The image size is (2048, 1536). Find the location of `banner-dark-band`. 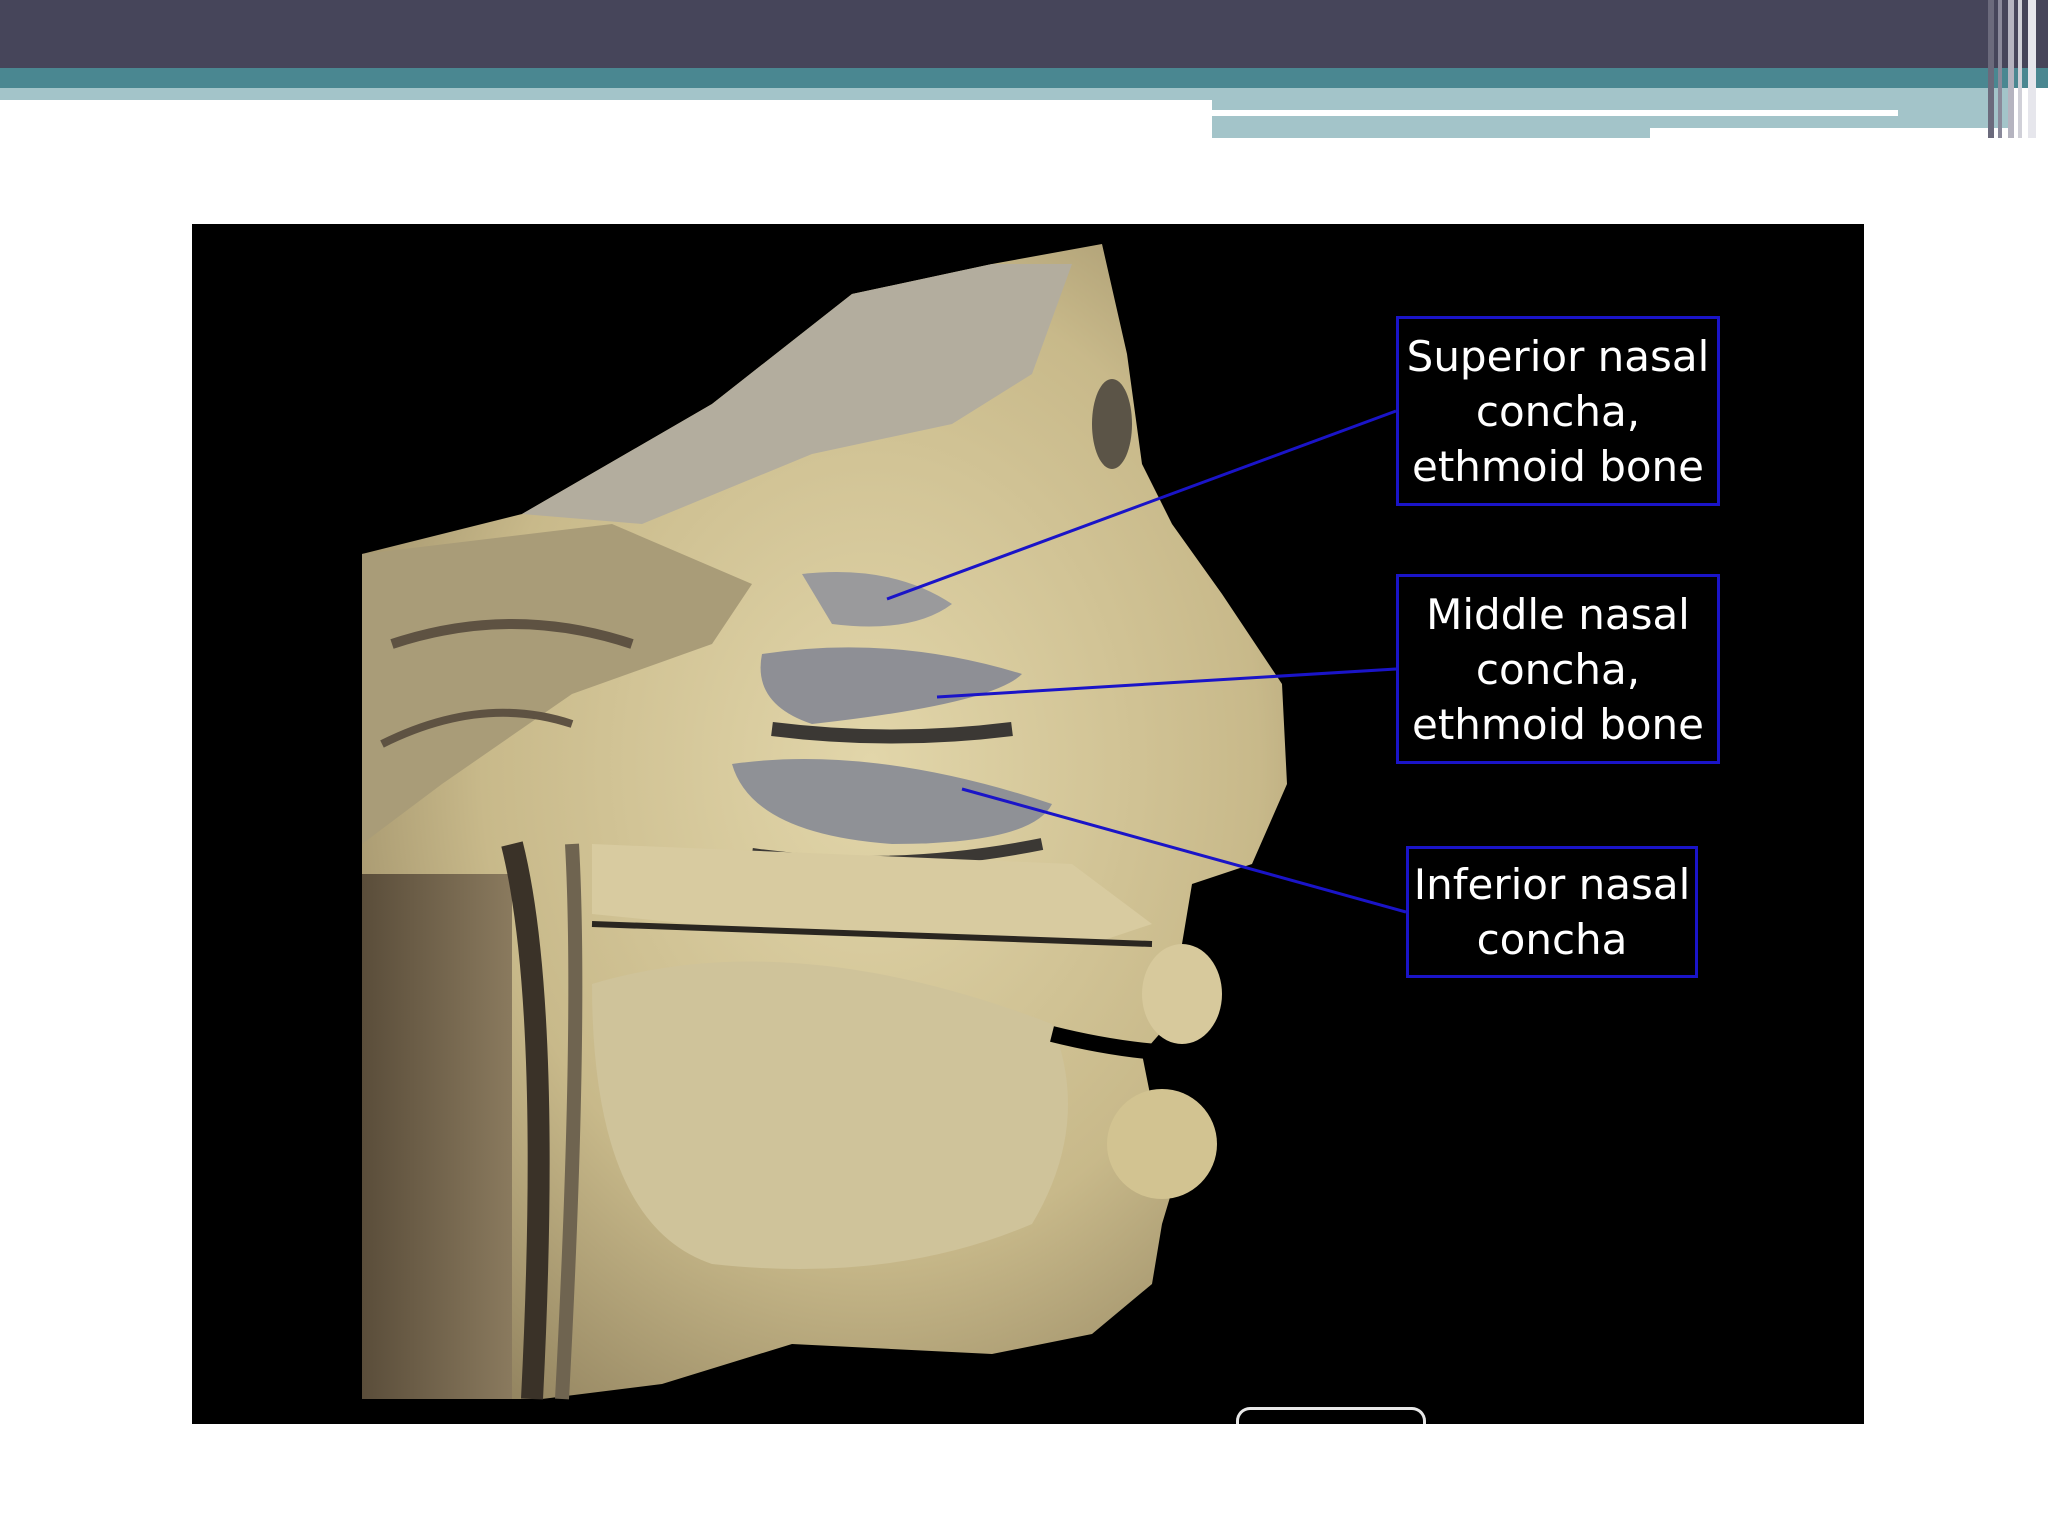

banner-dark-band is located at coordinates (1024, 34).